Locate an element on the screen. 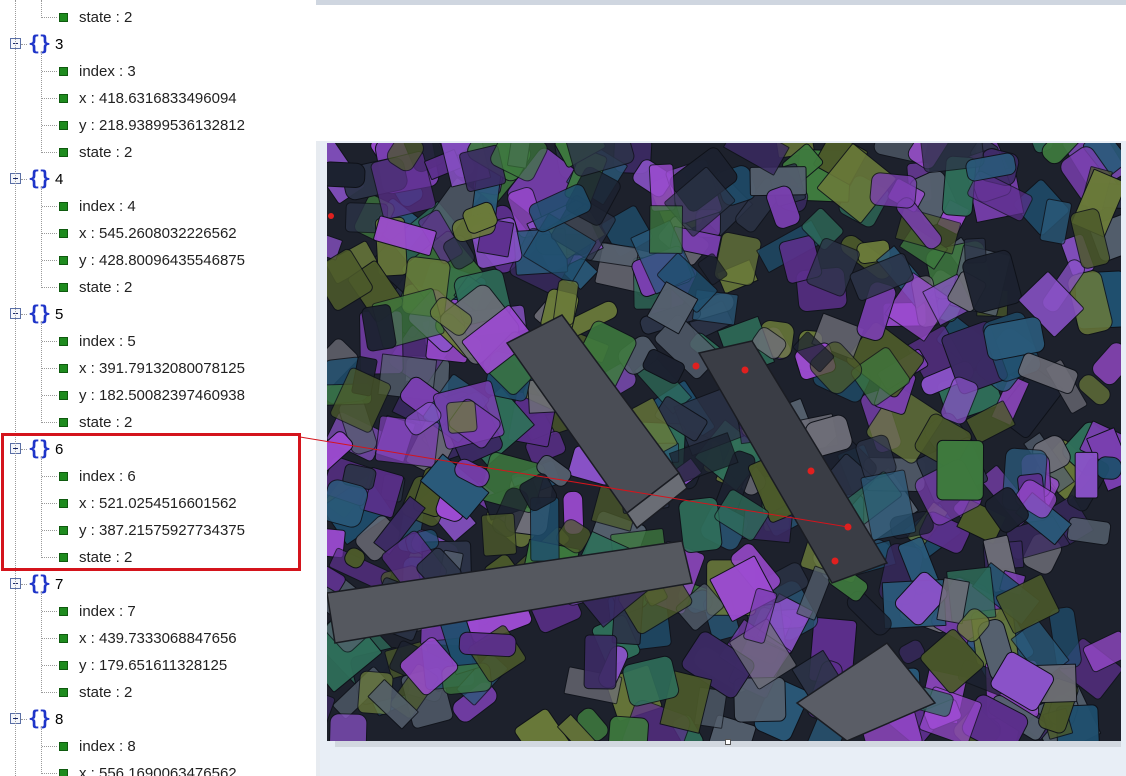 The image size is (1126, 776). canvas-resize-handle is located at coordinates (728, 742).